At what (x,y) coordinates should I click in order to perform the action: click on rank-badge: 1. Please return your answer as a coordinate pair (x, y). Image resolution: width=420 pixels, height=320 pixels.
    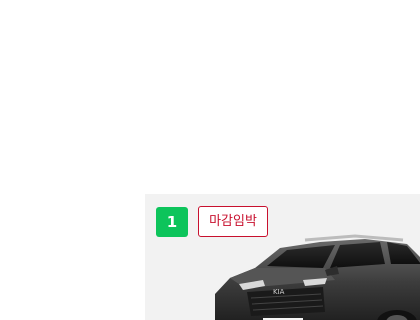
    Looking at the image, I should click on (172, 222).